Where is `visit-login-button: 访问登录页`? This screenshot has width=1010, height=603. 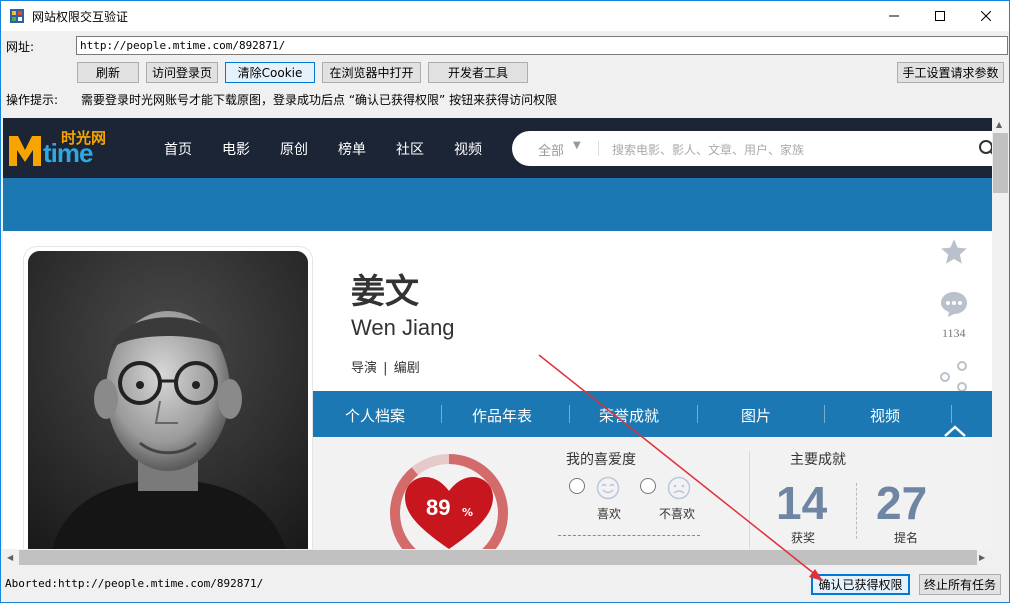 visit-login-button: 访问登录页 is located at coordinates (182, 72).